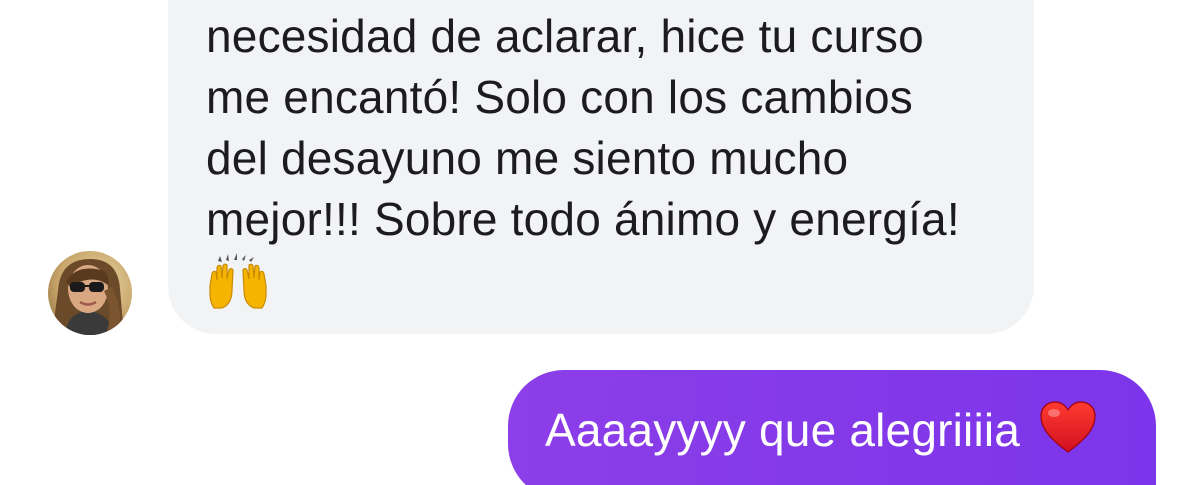  What do you see at coordinates (560, 97) in the screenshot?
I see `message-line: me encantó! Solo con los cambios` at bounding box center [560, 97].